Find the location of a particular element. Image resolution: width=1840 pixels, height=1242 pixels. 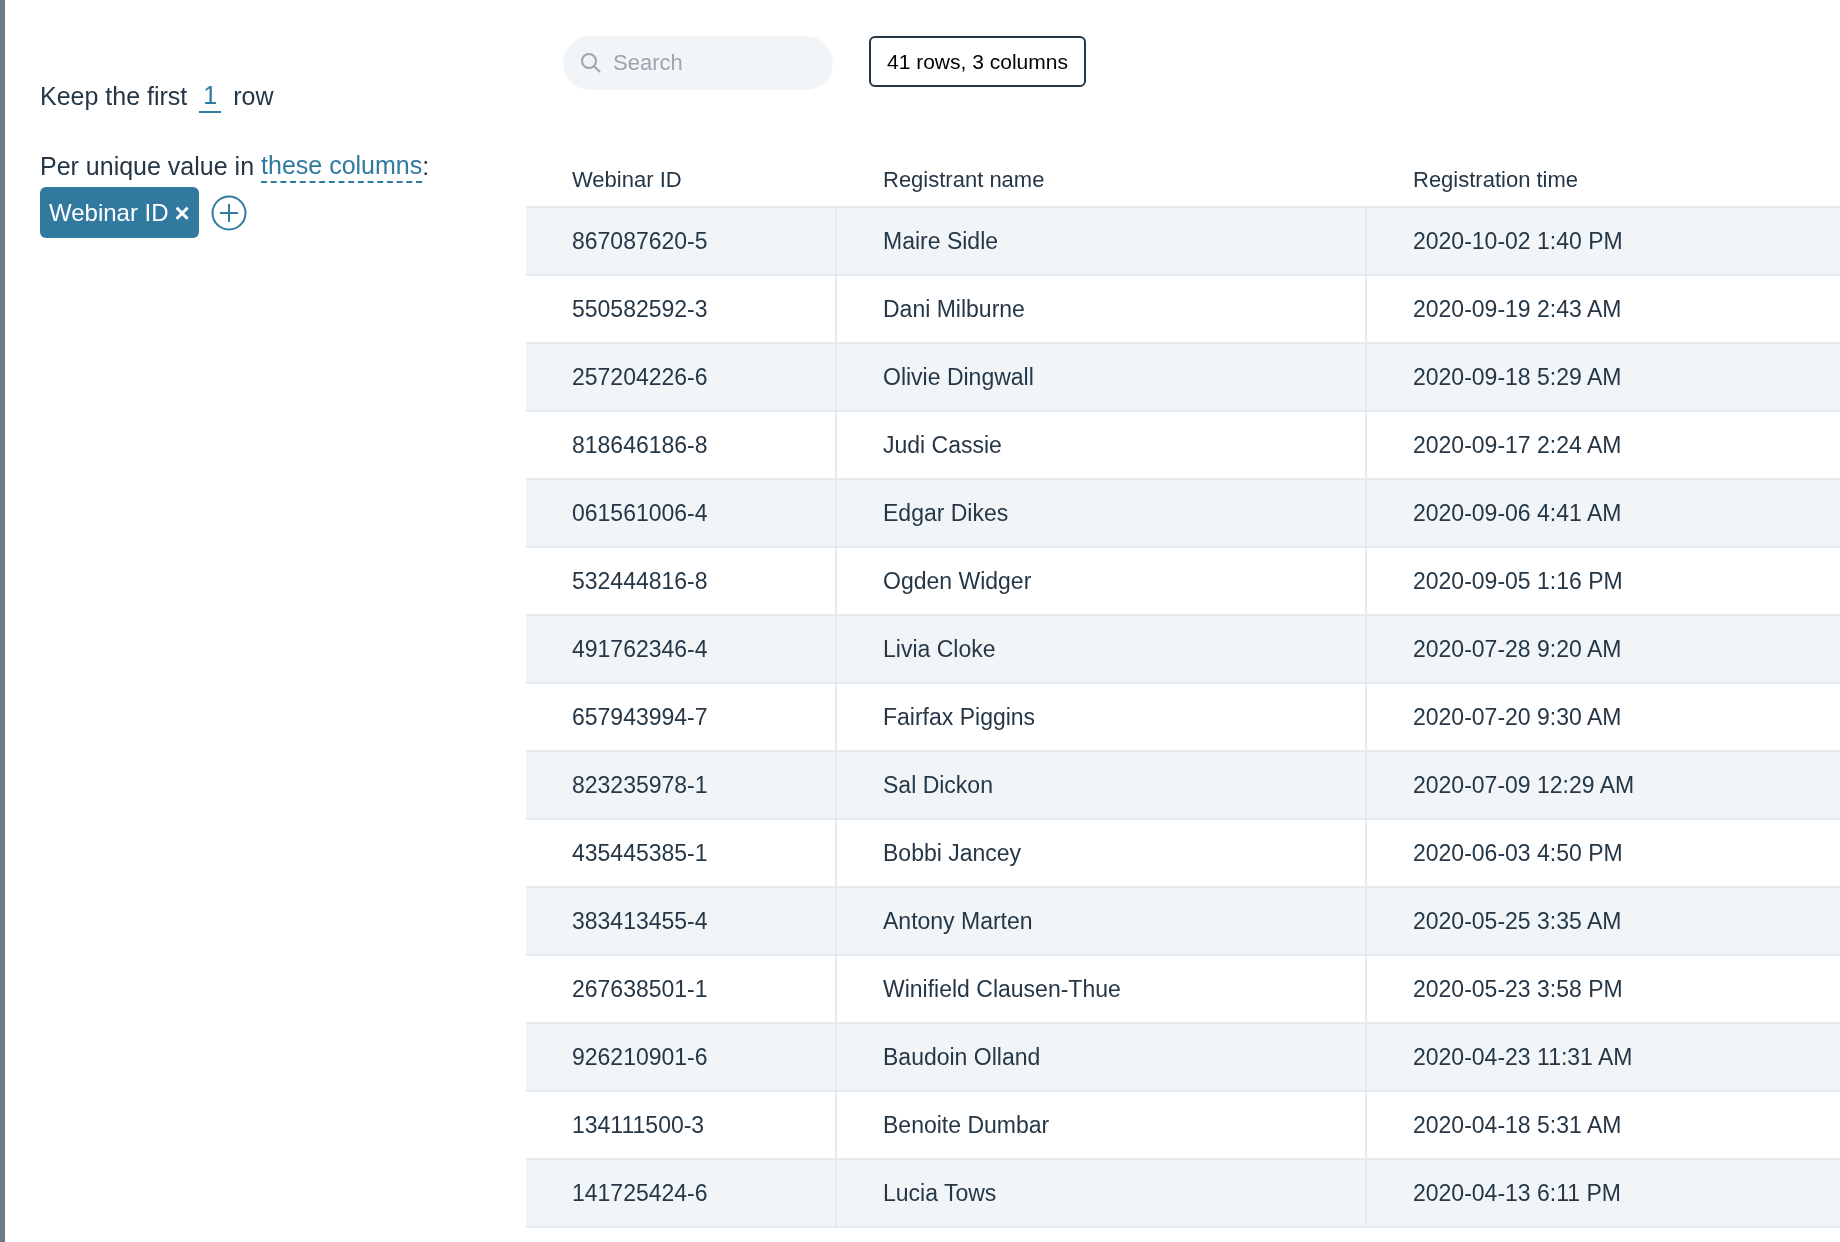

table-cell: Winifield Clausen-Thue is located at coordinates (1102, 989).